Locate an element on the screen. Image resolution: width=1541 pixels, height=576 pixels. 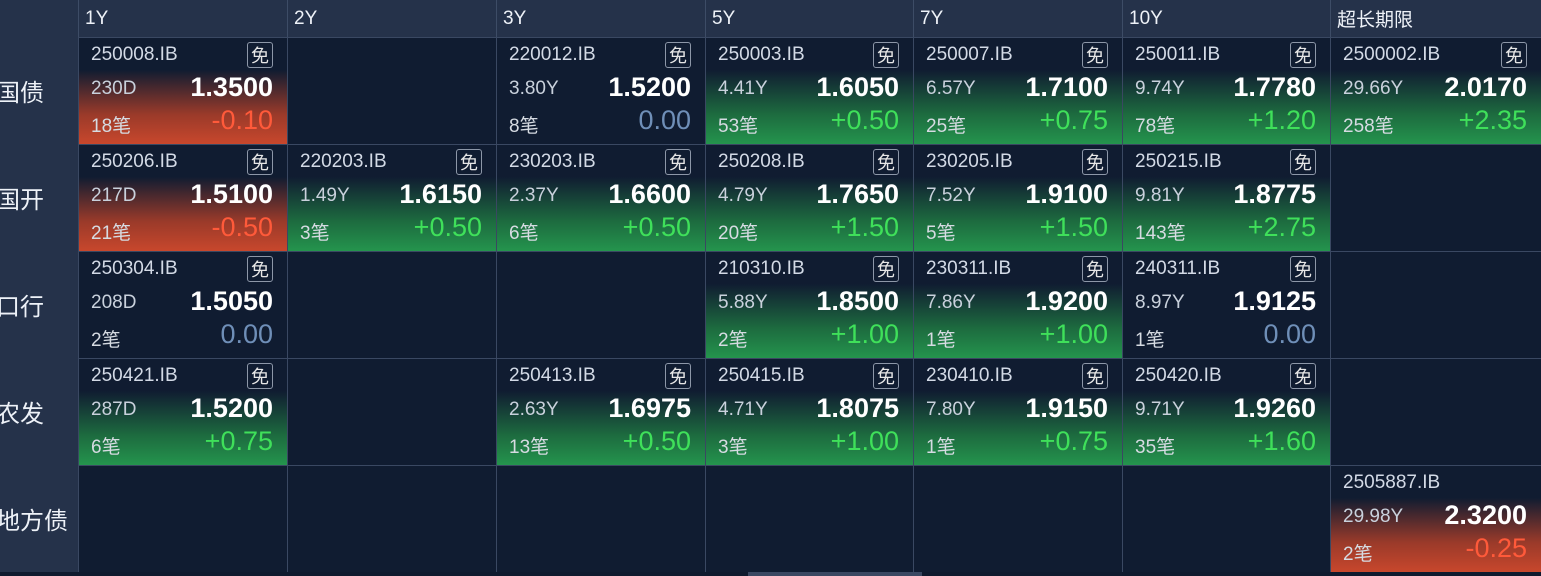
yield-change: +2.35 is located at coordinates (1492, 120).